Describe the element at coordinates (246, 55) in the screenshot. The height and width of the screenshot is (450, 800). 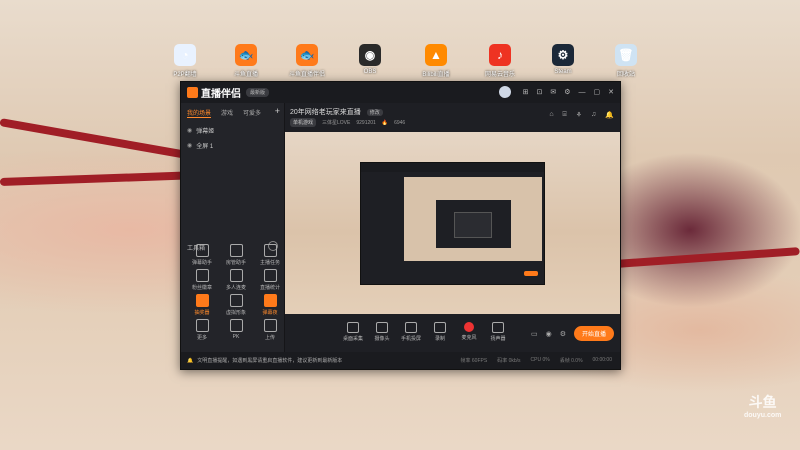
I see `app-icon: 🐟` at that location.